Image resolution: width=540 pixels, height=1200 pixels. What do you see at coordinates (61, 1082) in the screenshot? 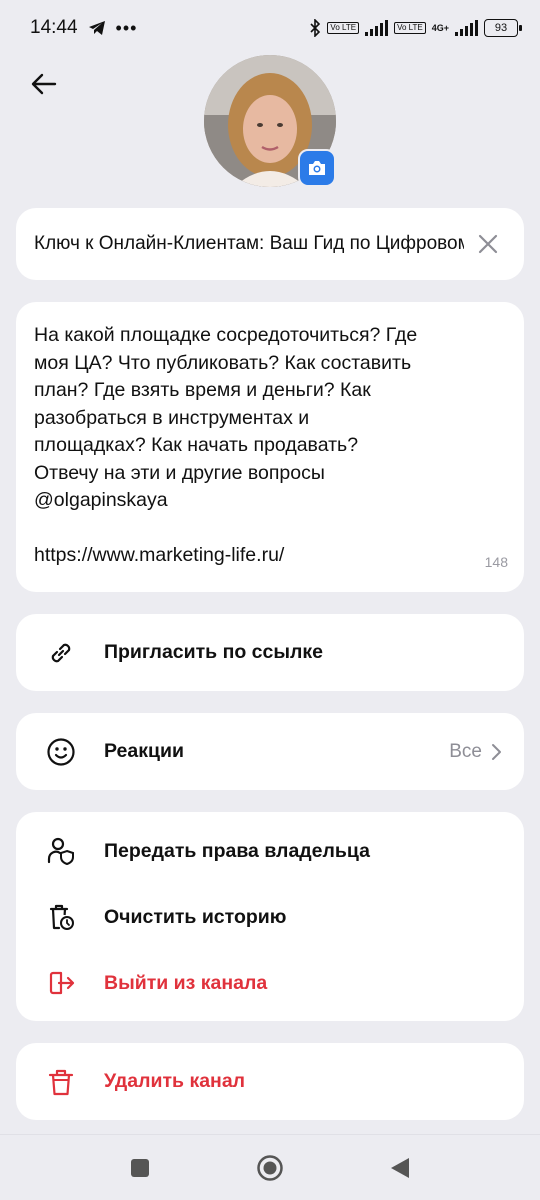
I see `trash-icon` at bounding box center [61, 1082].